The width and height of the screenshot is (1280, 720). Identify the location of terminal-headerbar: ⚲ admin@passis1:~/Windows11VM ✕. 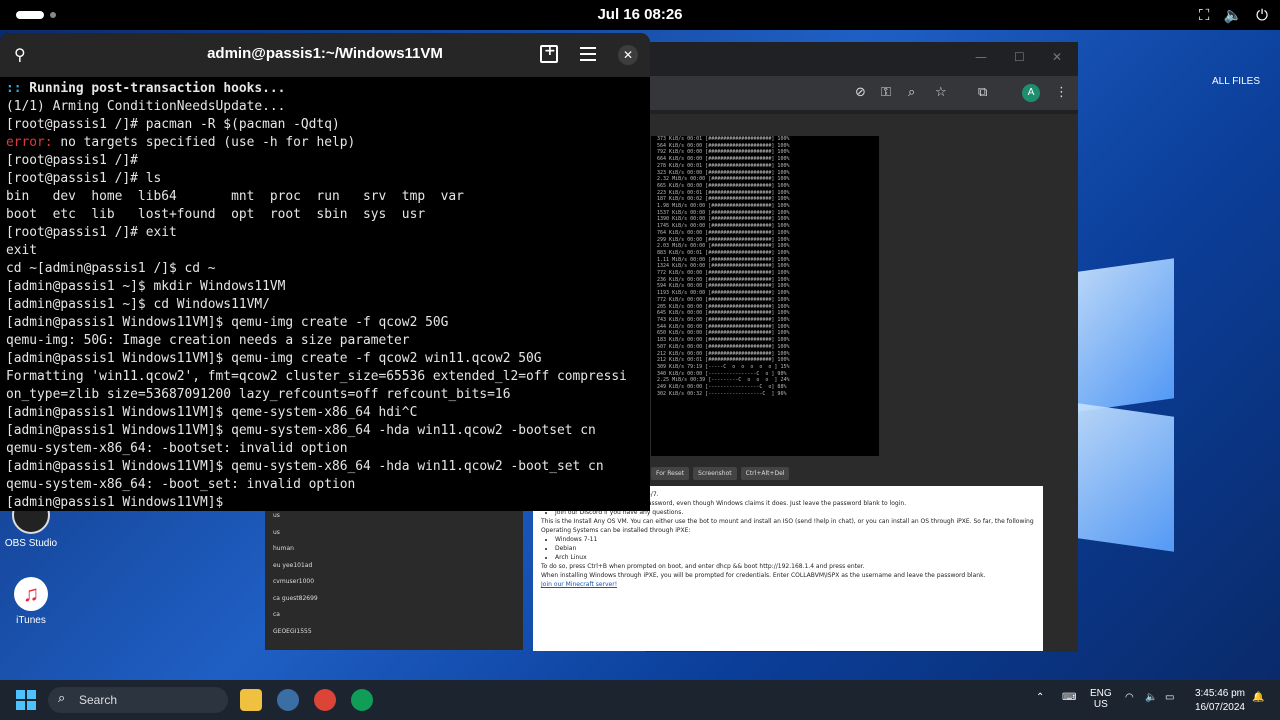
(325, 55).